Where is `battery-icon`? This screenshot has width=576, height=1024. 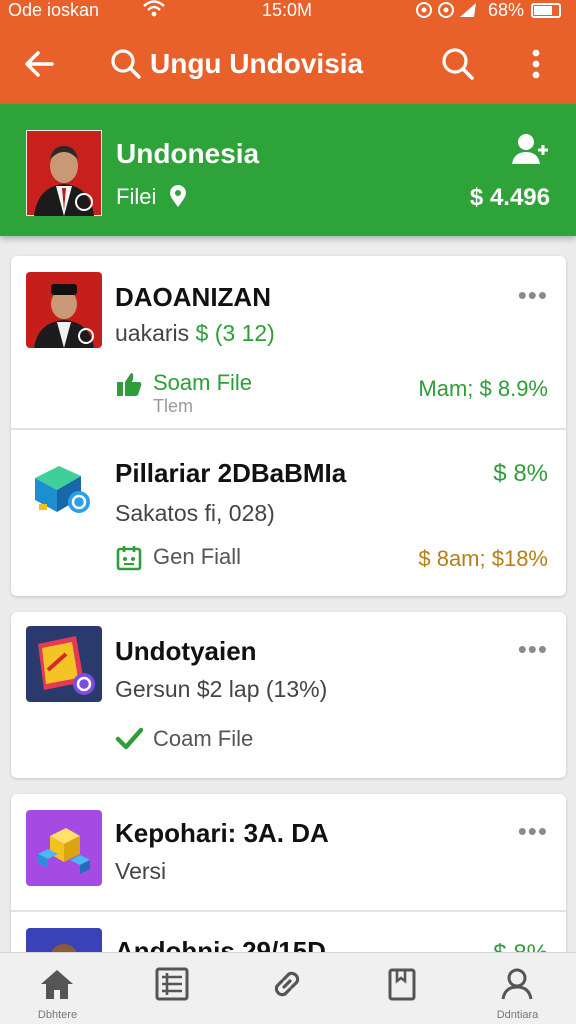
battery-icon is located at coordinates (546, 10).